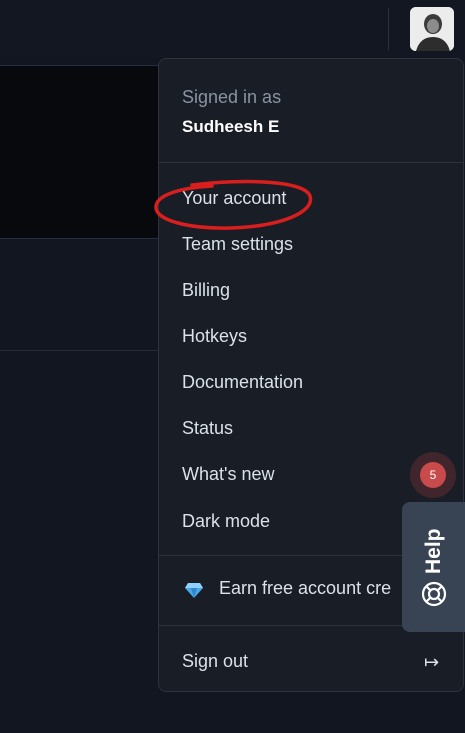 The height and width of the screenshot is (733, 465). What do you see at coordinates (432, 29) in the screenshot?
I see `avatar` at bounding box center [432, 29].